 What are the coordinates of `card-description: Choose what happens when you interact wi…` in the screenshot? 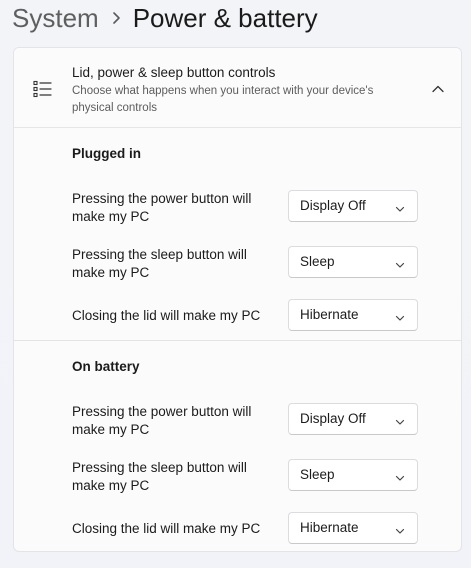 It's located at (223, 99).